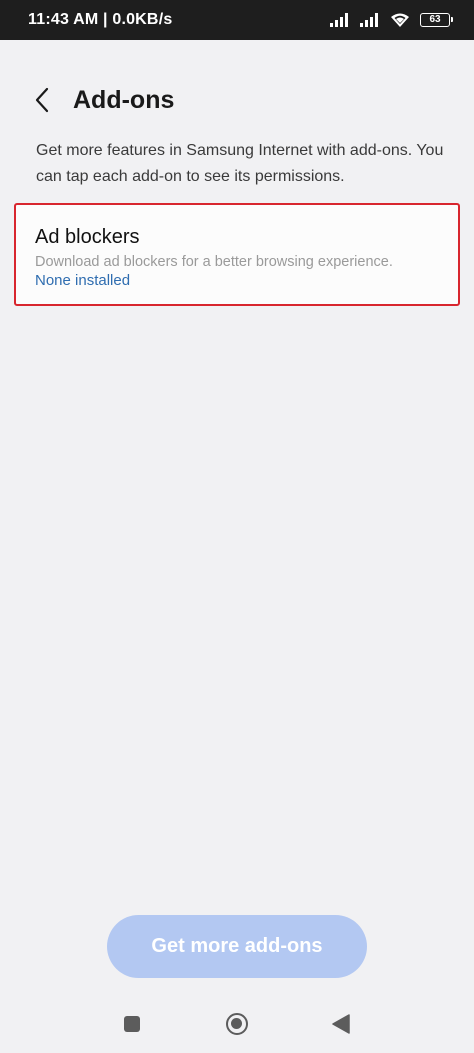 The height and width of the screenshot is (1053, 474). Describe the element at coordinates (237, 20) in the screenshot. I see `status-bar: 11:43 AM | 0.0KB/s 63` at that location.